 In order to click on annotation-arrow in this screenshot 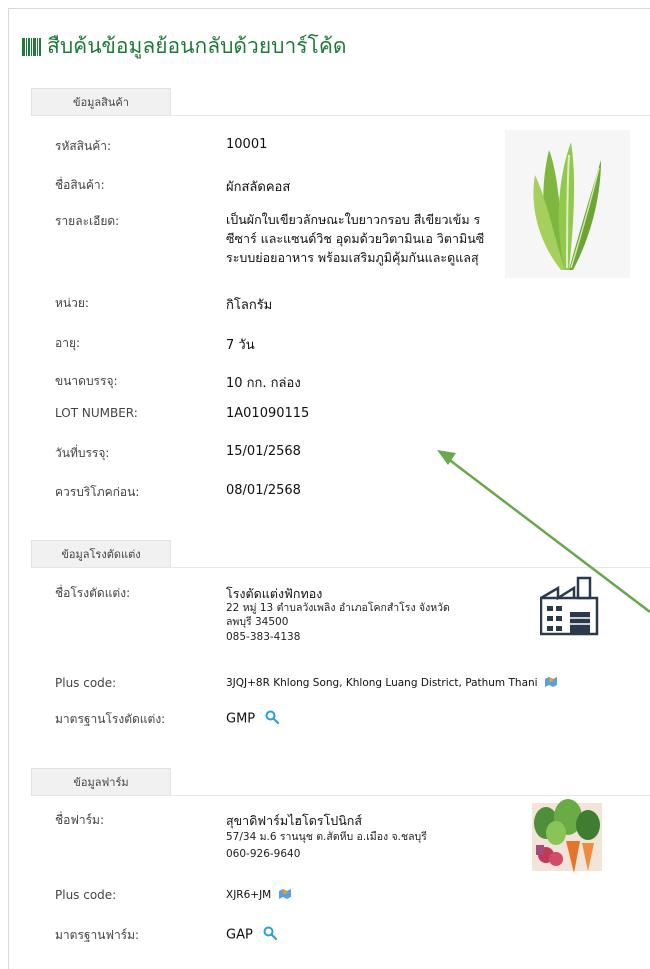, I will do `click(543, 531)`.